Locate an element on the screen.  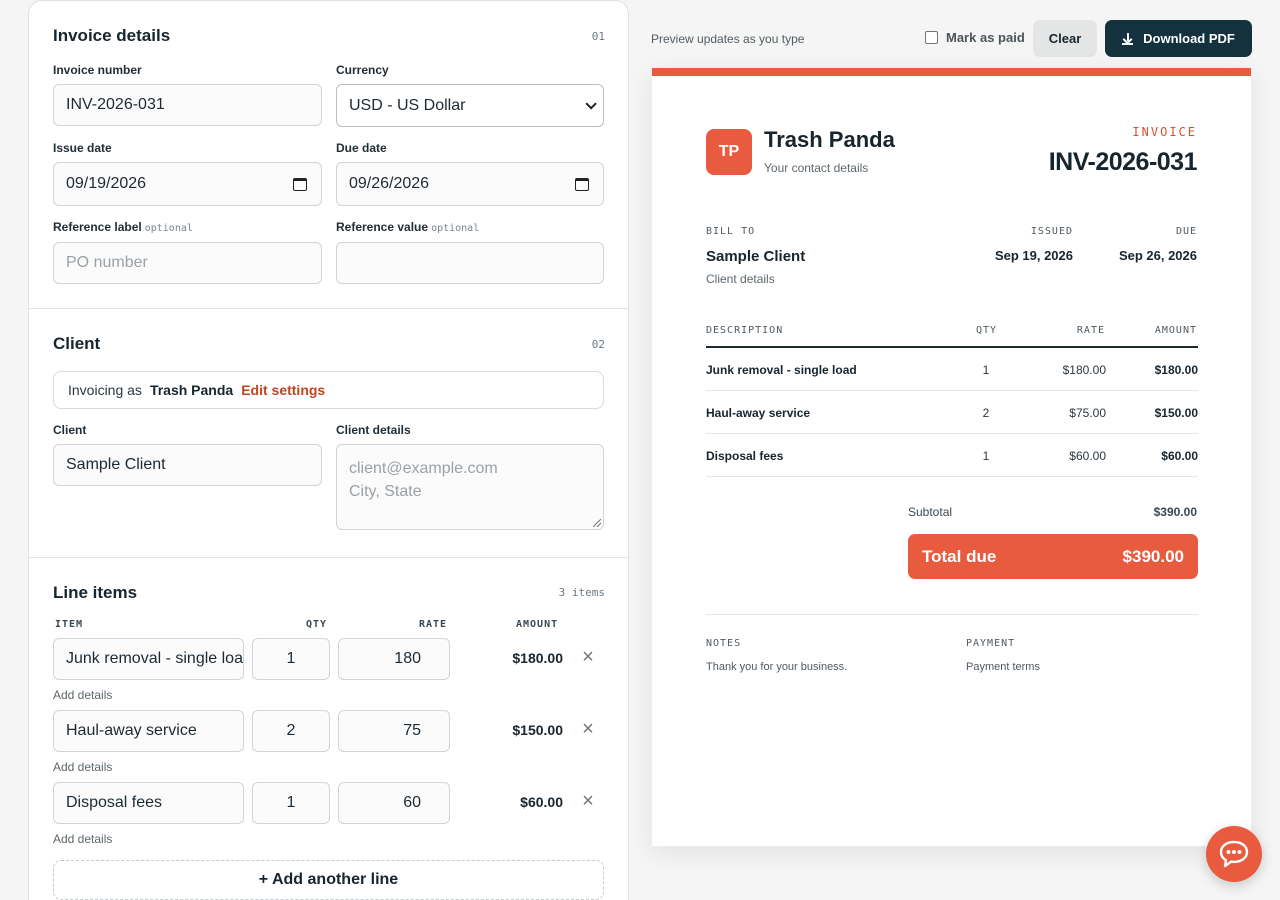
issued-label: ISSUED is located at coordinates (1051, 231).